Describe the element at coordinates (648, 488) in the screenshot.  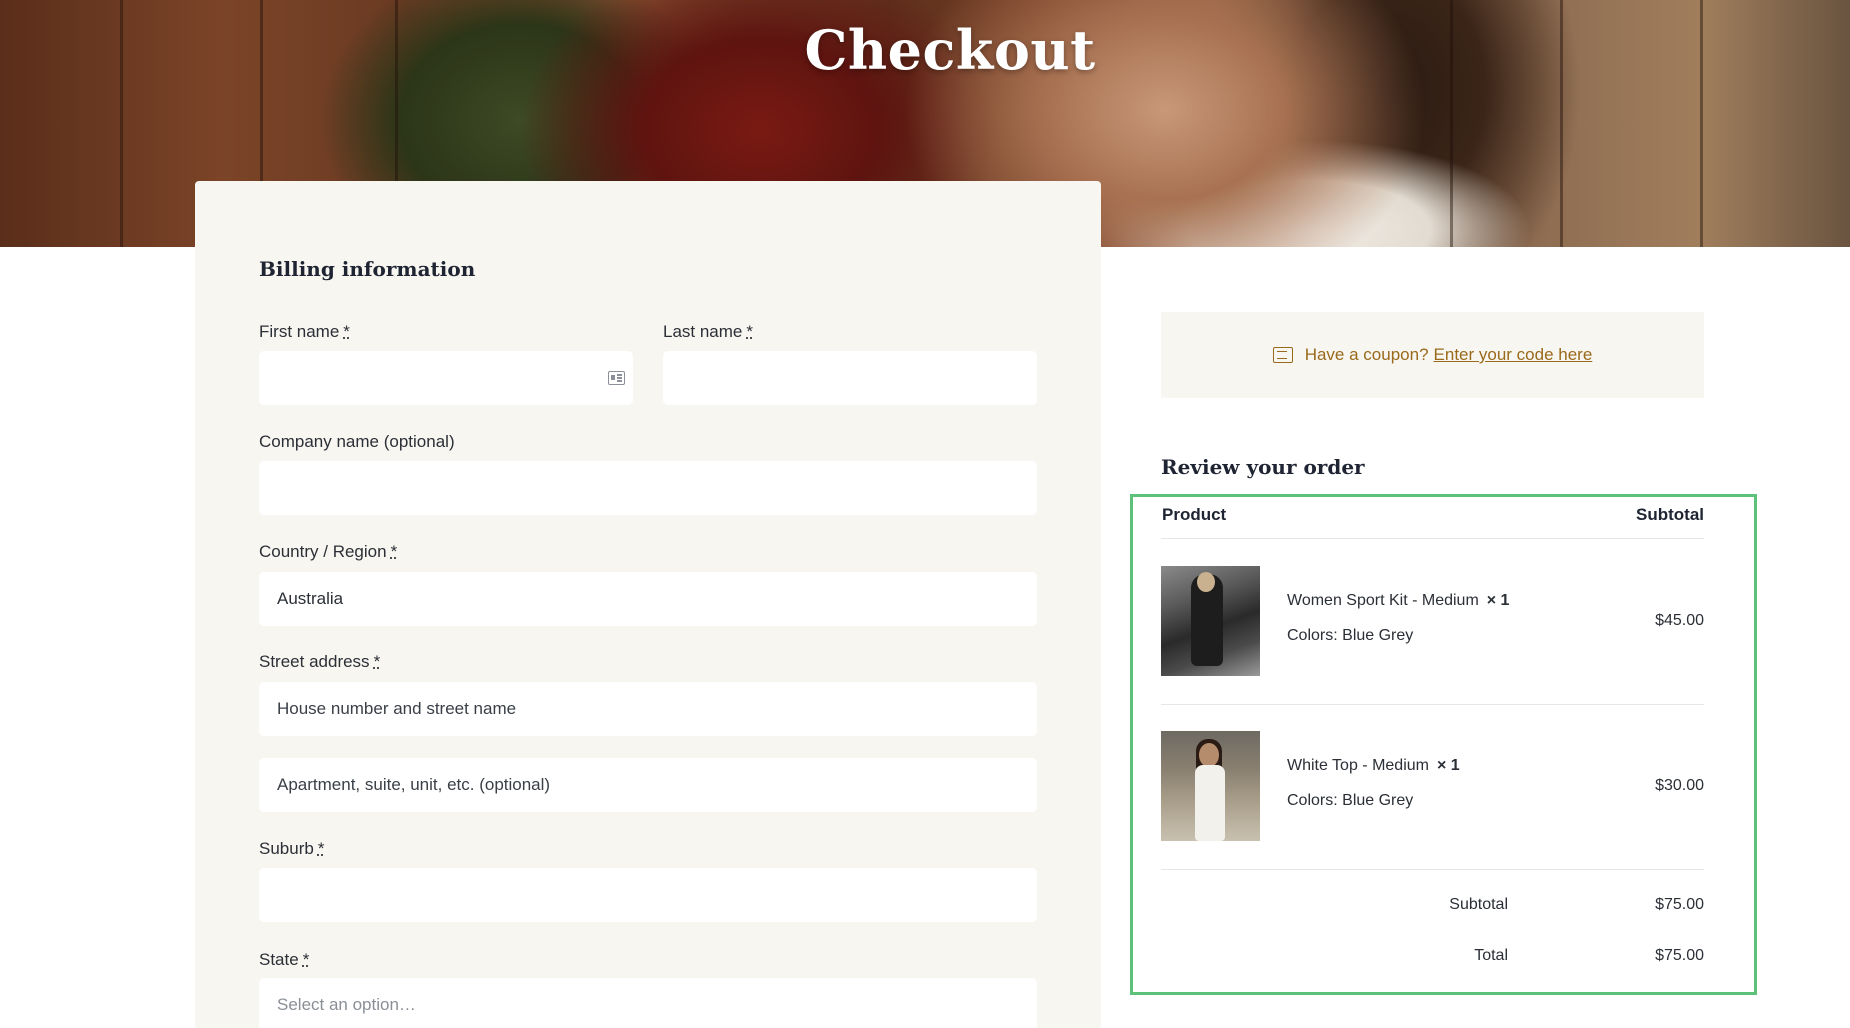
I see `company-field` at that location.